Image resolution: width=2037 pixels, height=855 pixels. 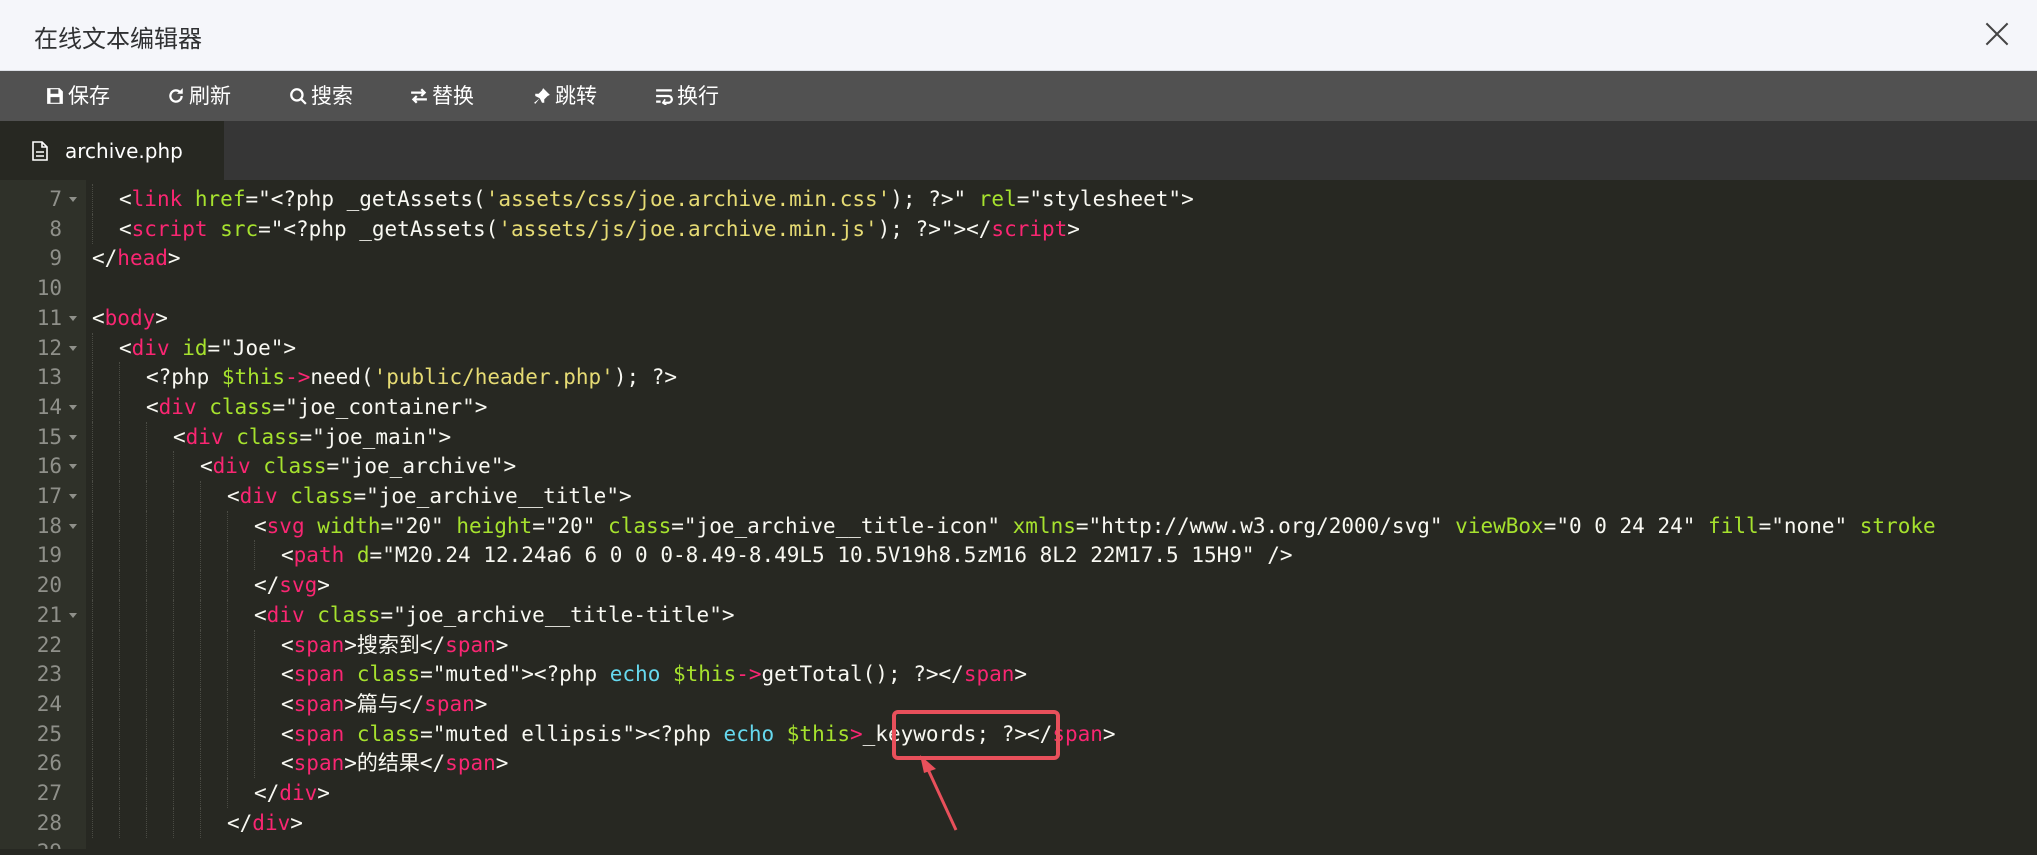 What do you see at coordinates (321, 96) in the screenshot?
I see `search-button: 搜索` at bounding box center [321, 96].